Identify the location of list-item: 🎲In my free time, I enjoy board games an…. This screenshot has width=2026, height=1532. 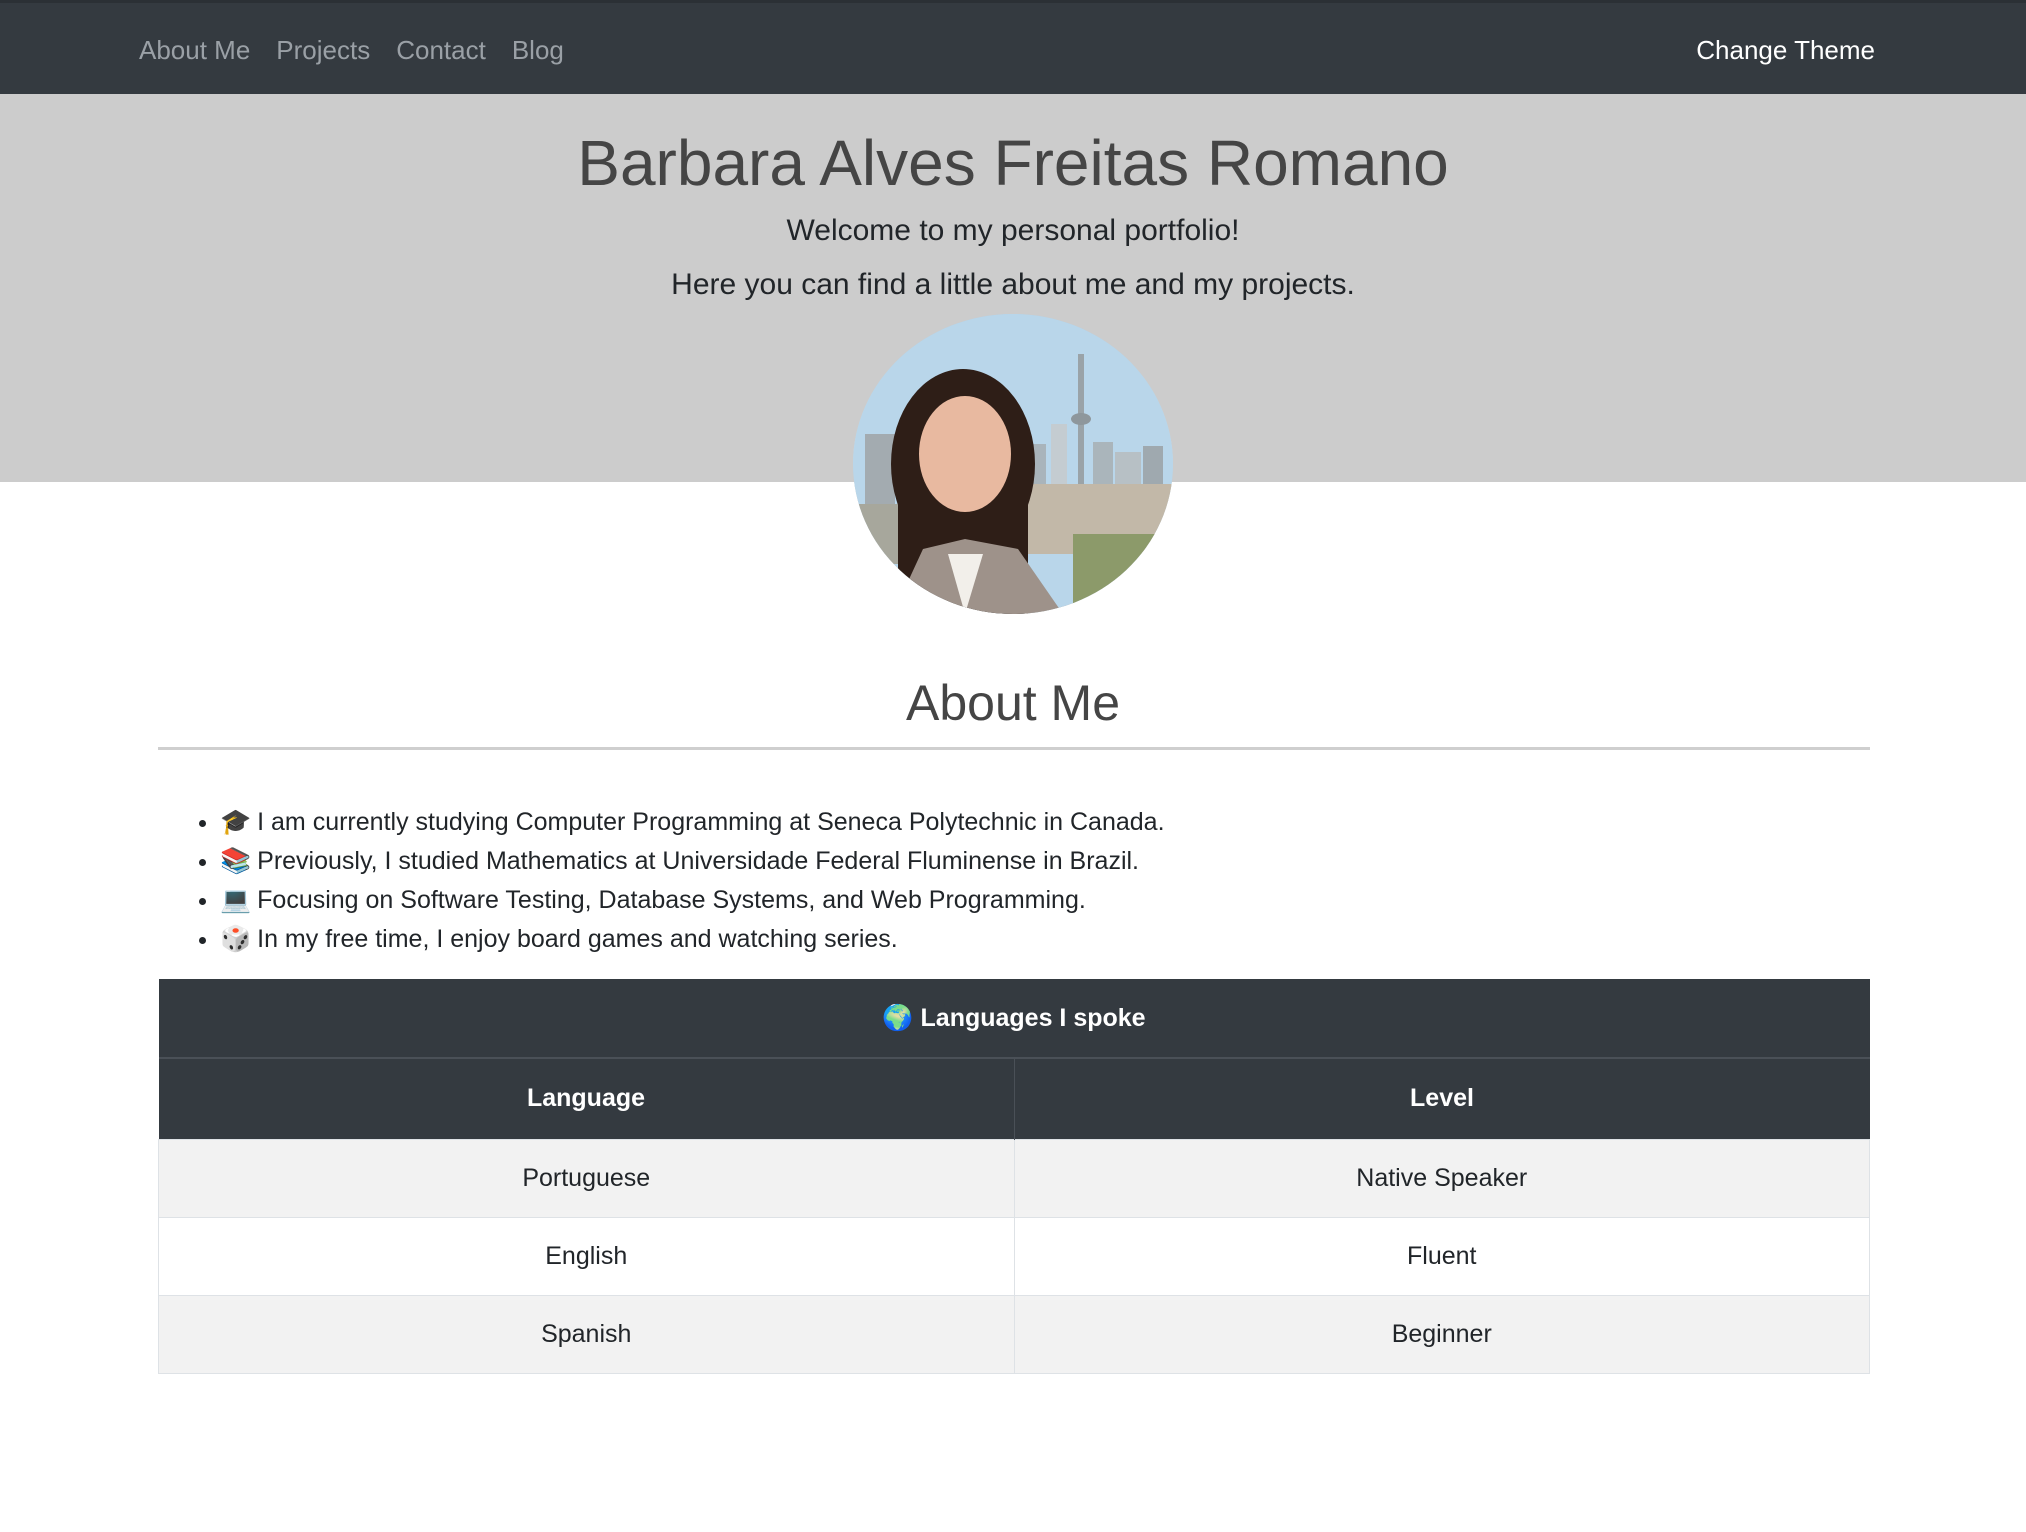
(692, 939).